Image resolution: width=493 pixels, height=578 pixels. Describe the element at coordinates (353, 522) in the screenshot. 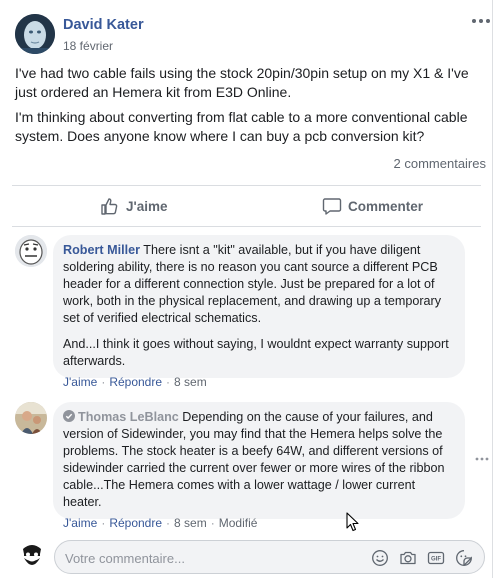

I see `mouse-cursor-icon` at that location.